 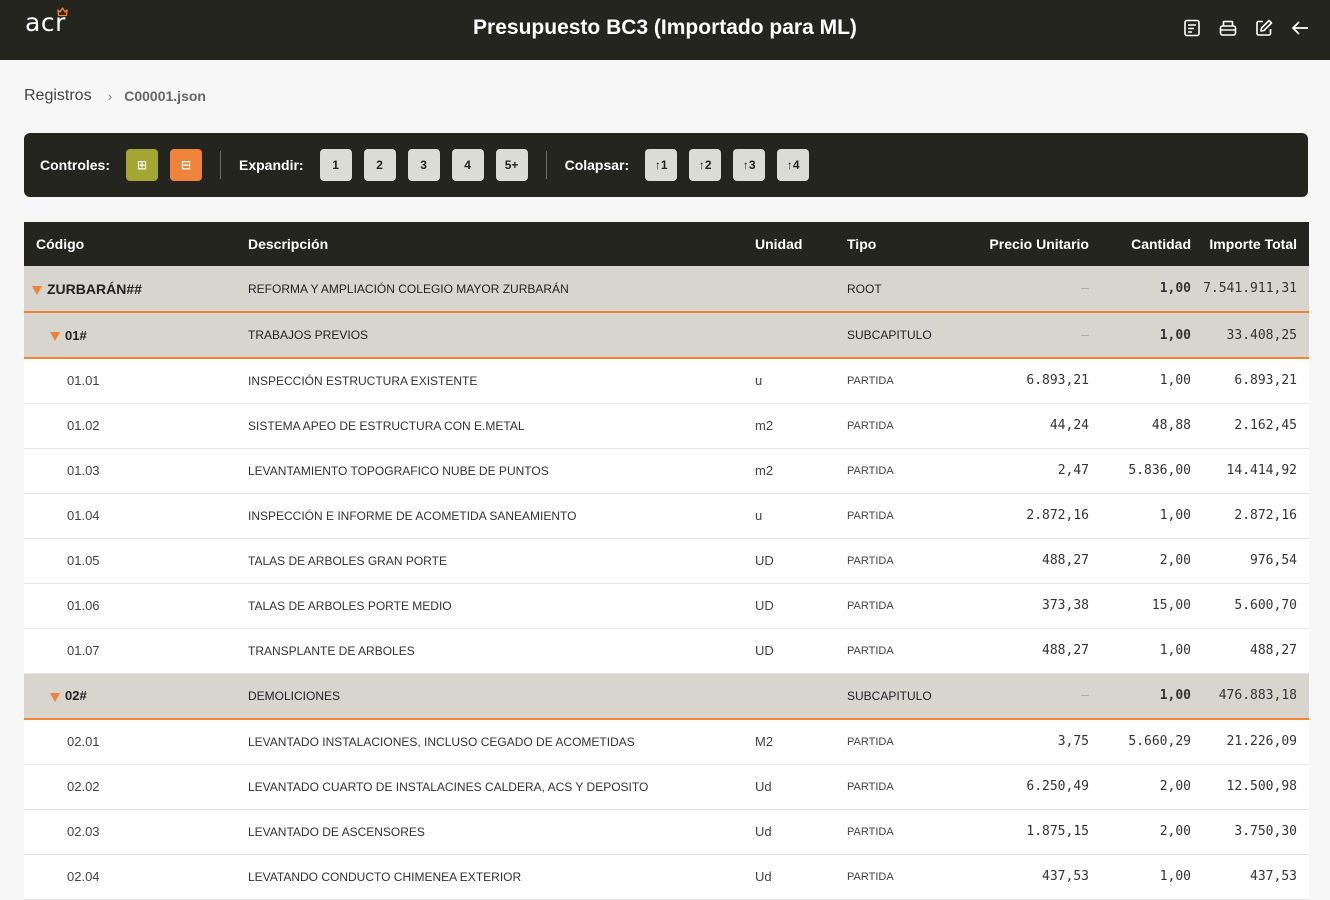 What do you see at coordinates (83, 831) in the screenshot?
I see `row-code: 02.03` at bounding box center [83, 831].